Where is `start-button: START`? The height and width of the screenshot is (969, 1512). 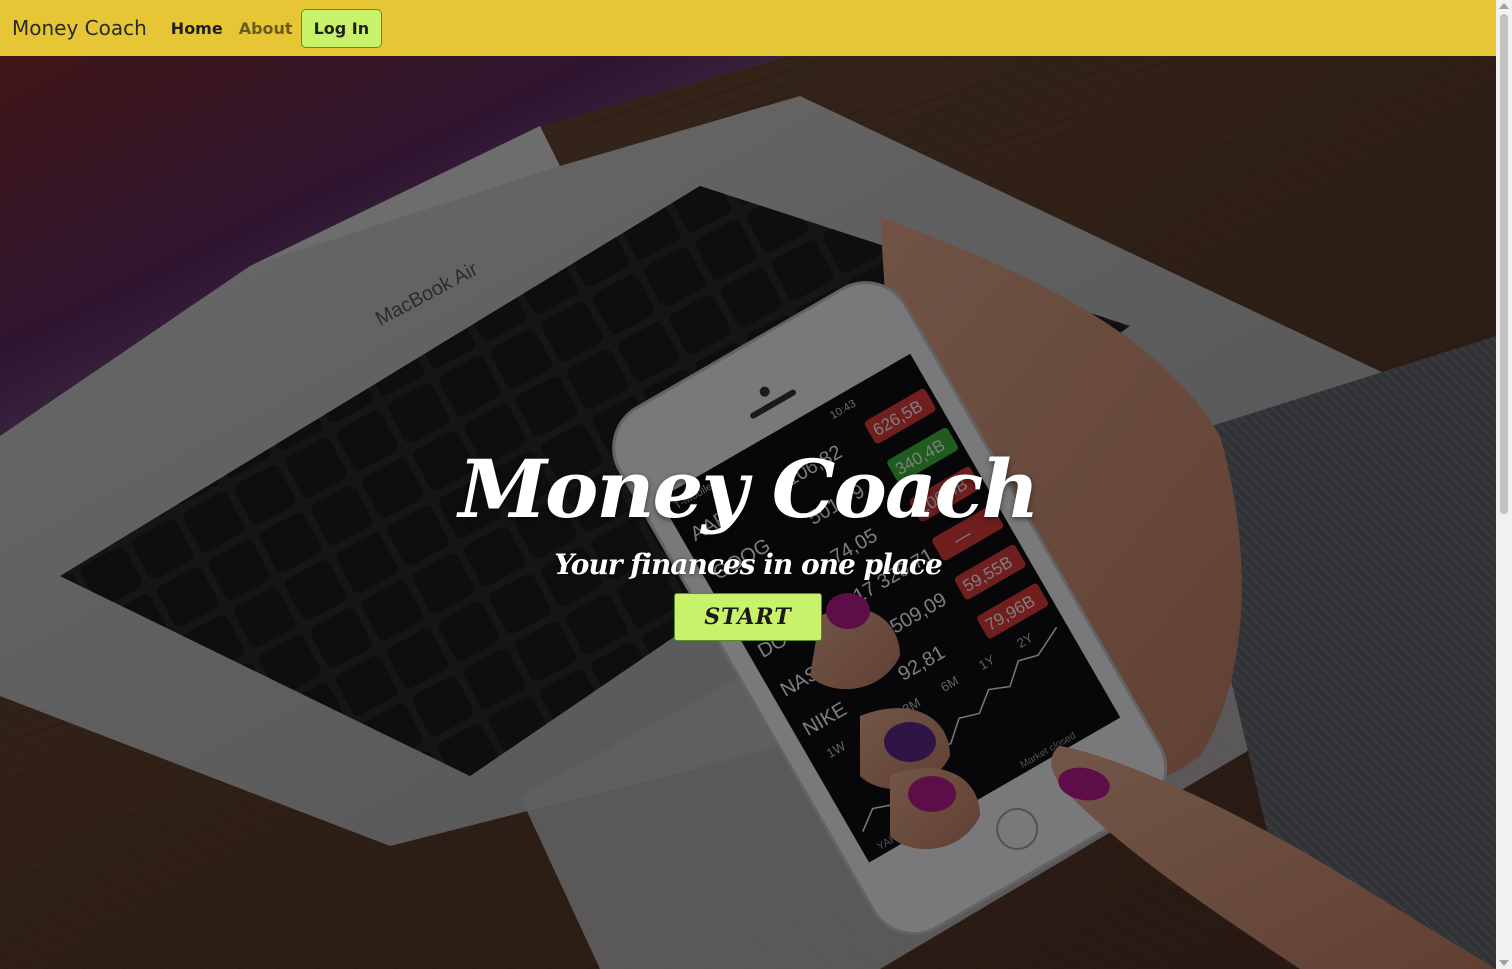
start-button: START is located at coordinates (748, 617).